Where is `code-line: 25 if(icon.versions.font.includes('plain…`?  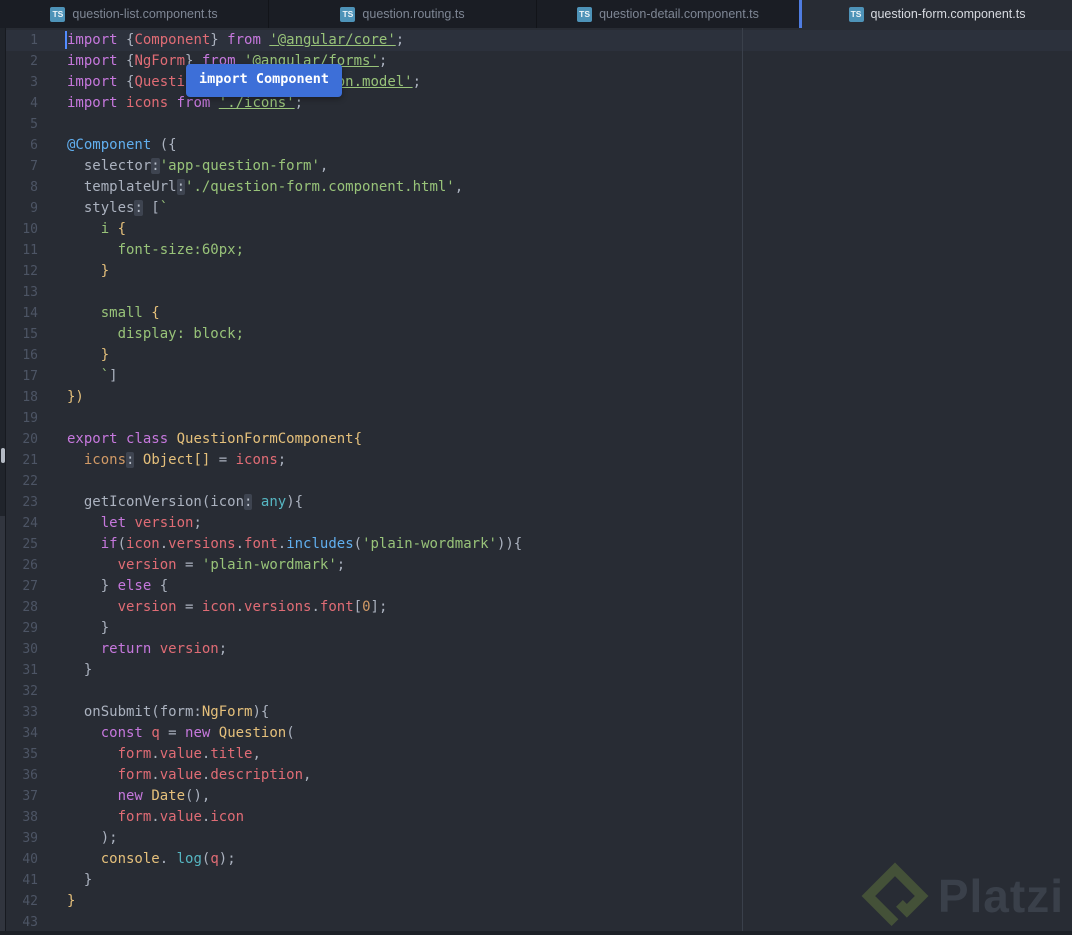 code-line: 25 if(icon.versions.font.includes('plain… is located at coordinates (539, 544).